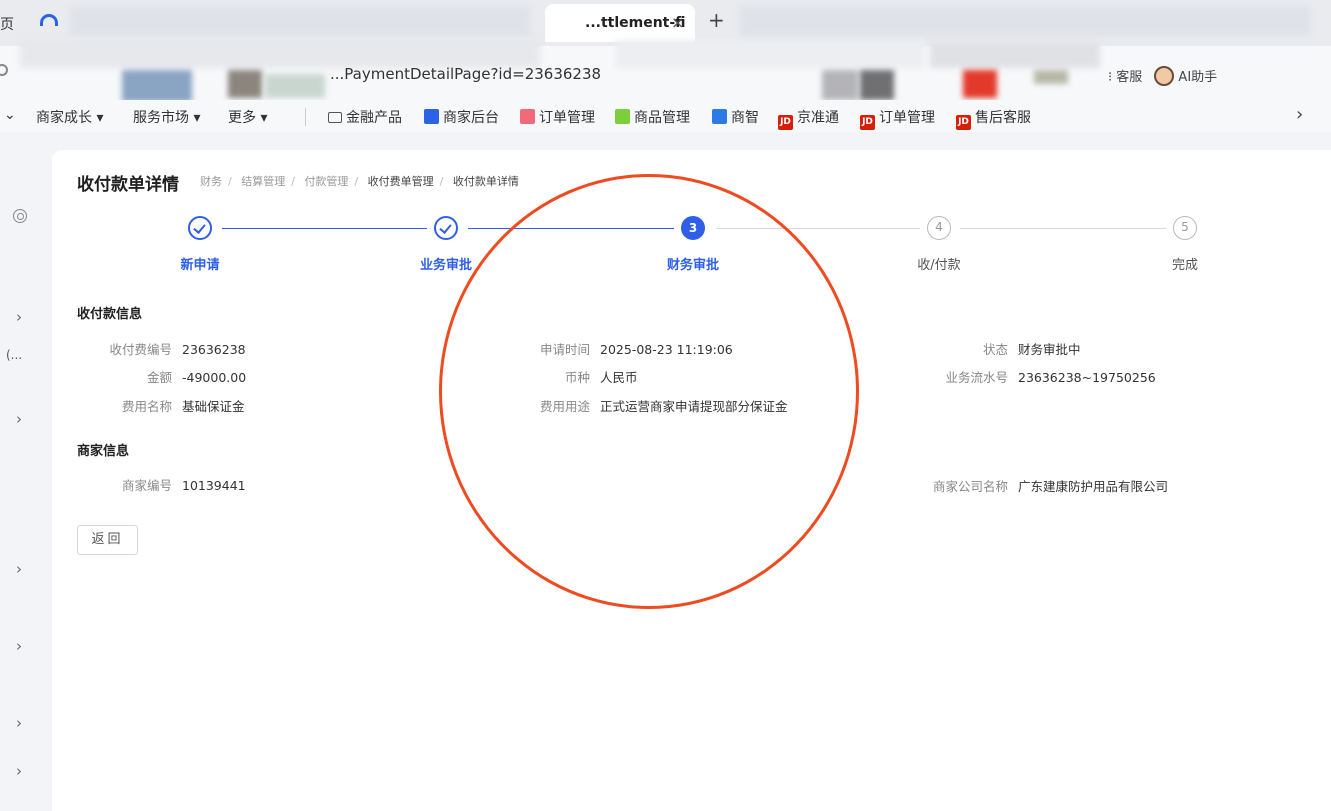 This screenshot has height=811, width=1331. I want to click on folder-icon, so click(335, 117).